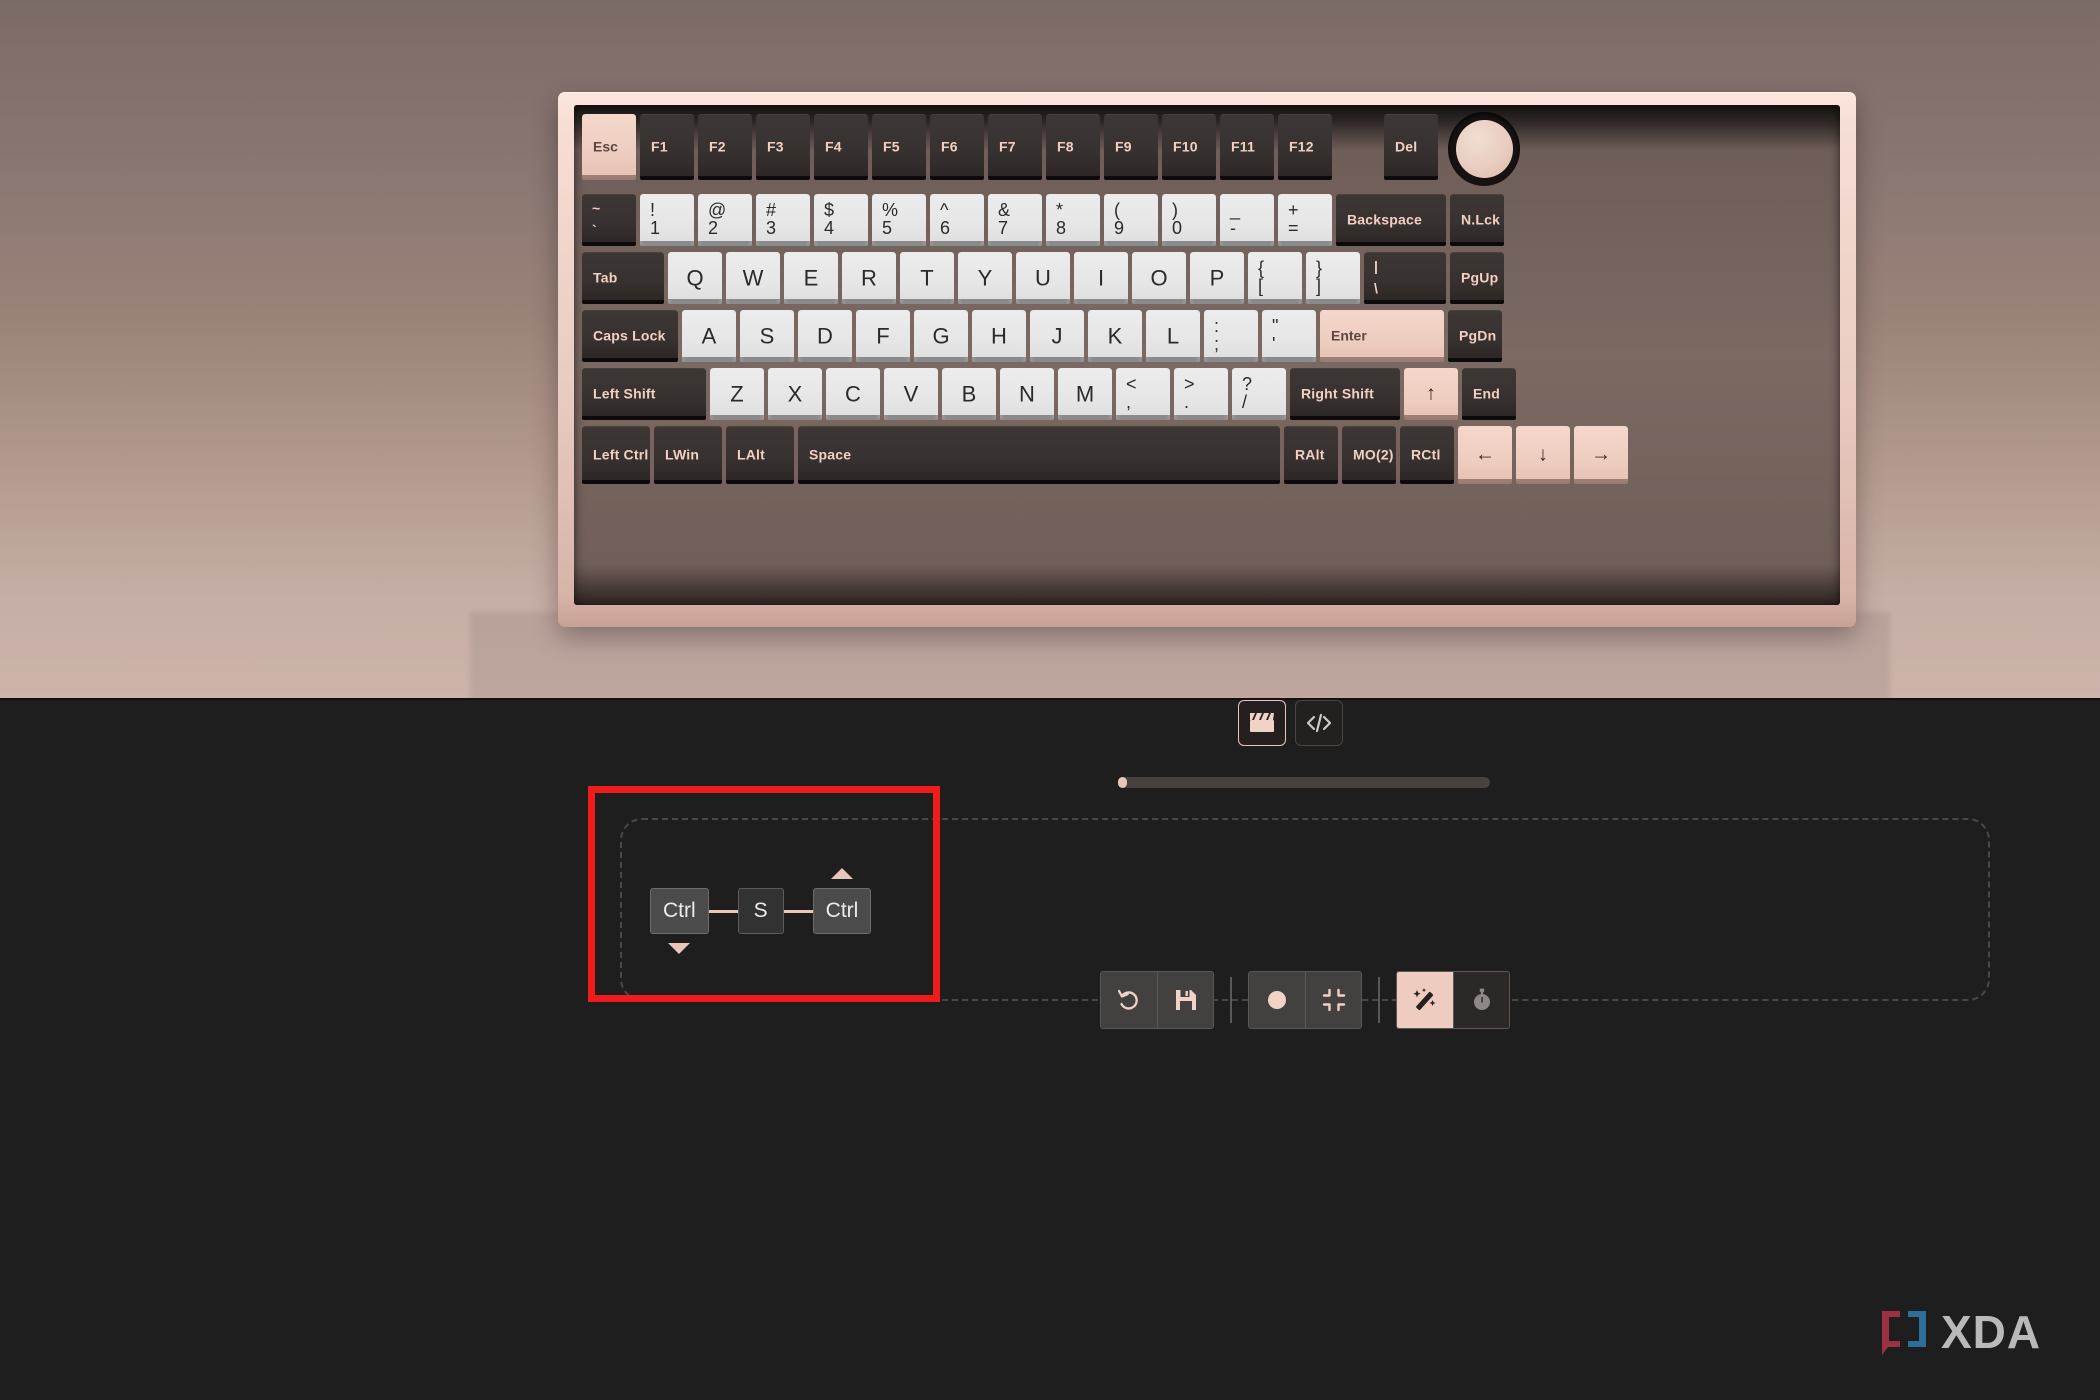 The width and height of the screenshot is (2100, 1400). What do you see at coordinates (1015, 147) in the screenshot?
I see `key-f7: F7` at bounding box center [1015, 147].